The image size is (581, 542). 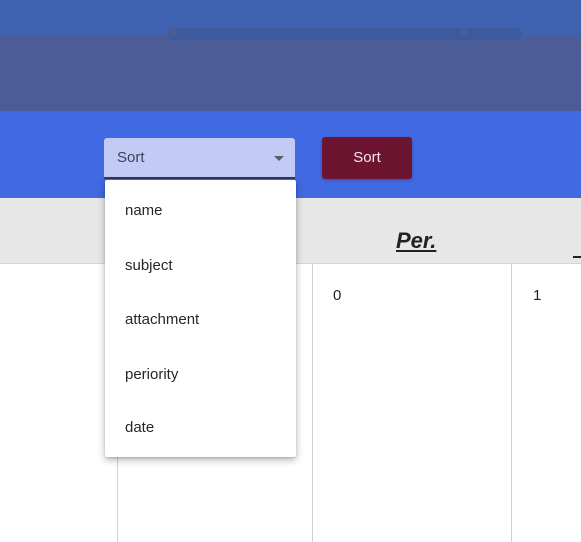 What do you see at coordinates (345, 34) in the screenshot?
I see `top-banner-pill` at bounding box center [345, 34].